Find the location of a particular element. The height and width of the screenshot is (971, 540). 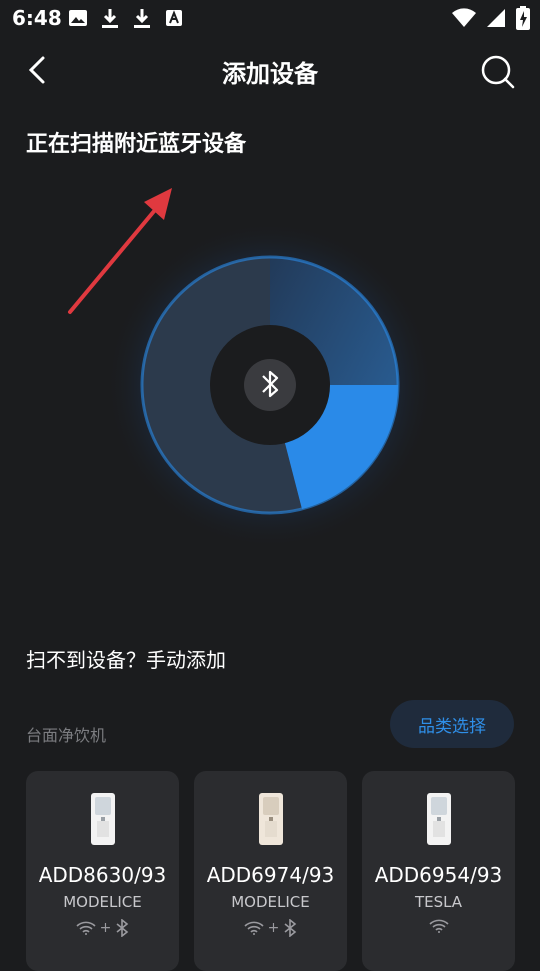

manual-add-link: 扫不到设备？手动添加 is located at coordinates (126, 658).